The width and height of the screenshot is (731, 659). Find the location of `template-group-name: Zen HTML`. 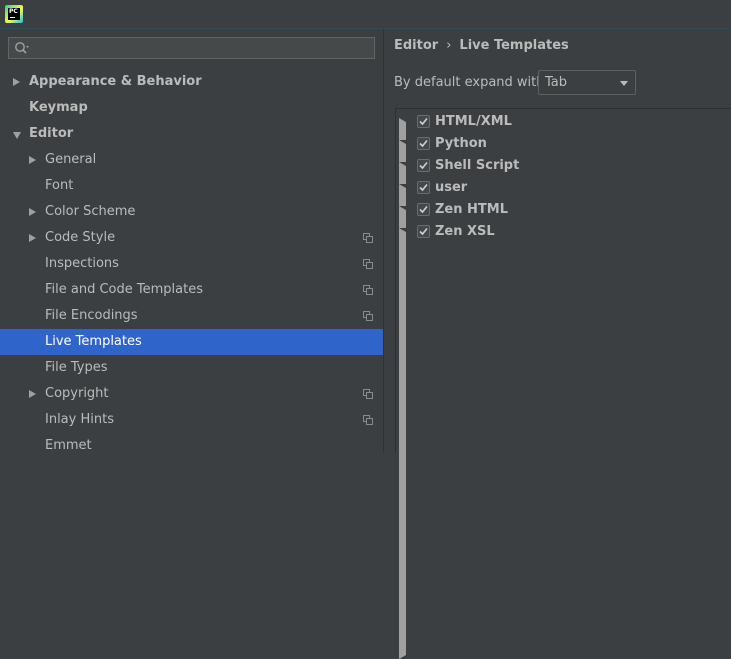

template-group-name: Zen HTML is located at coordinates (471, 209).